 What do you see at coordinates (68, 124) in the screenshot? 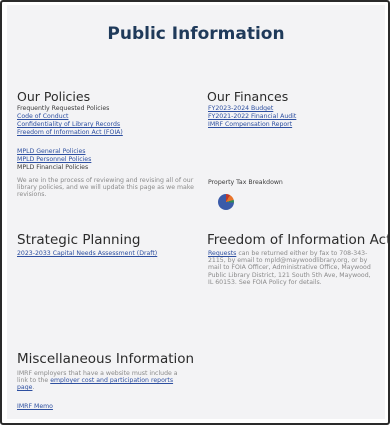
I see `confidentiality-link: Confidentiality of Library Records` at bounding box center [68, 124].